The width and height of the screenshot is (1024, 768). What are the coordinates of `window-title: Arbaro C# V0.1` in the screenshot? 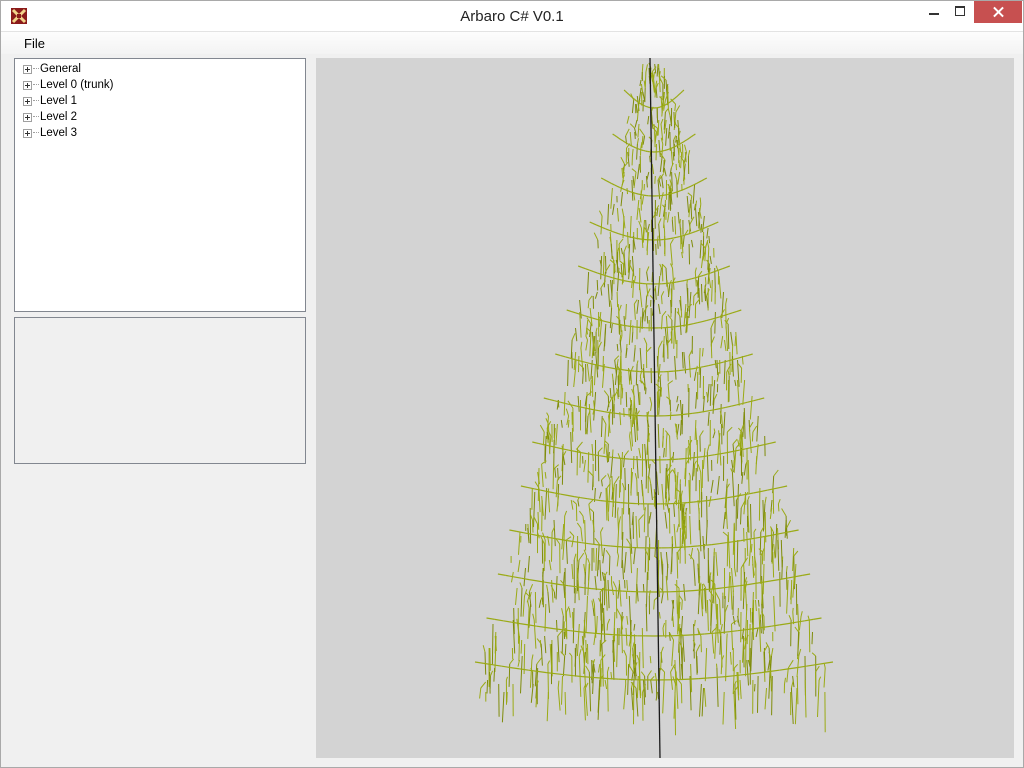 It's located at (512, 16).